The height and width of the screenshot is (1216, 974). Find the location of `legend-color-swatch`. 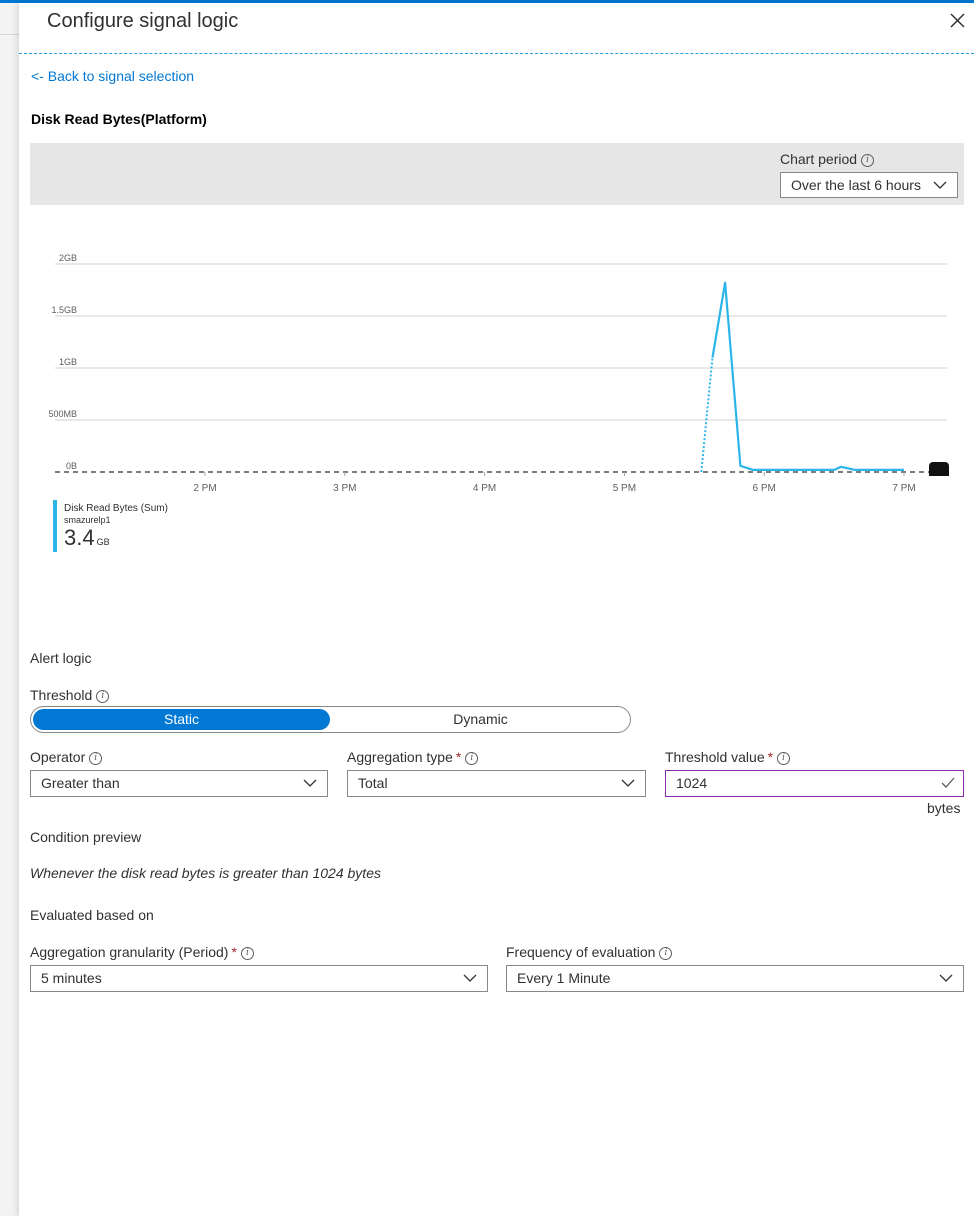

legend-color-swatch is located at coordinates (55, 526).